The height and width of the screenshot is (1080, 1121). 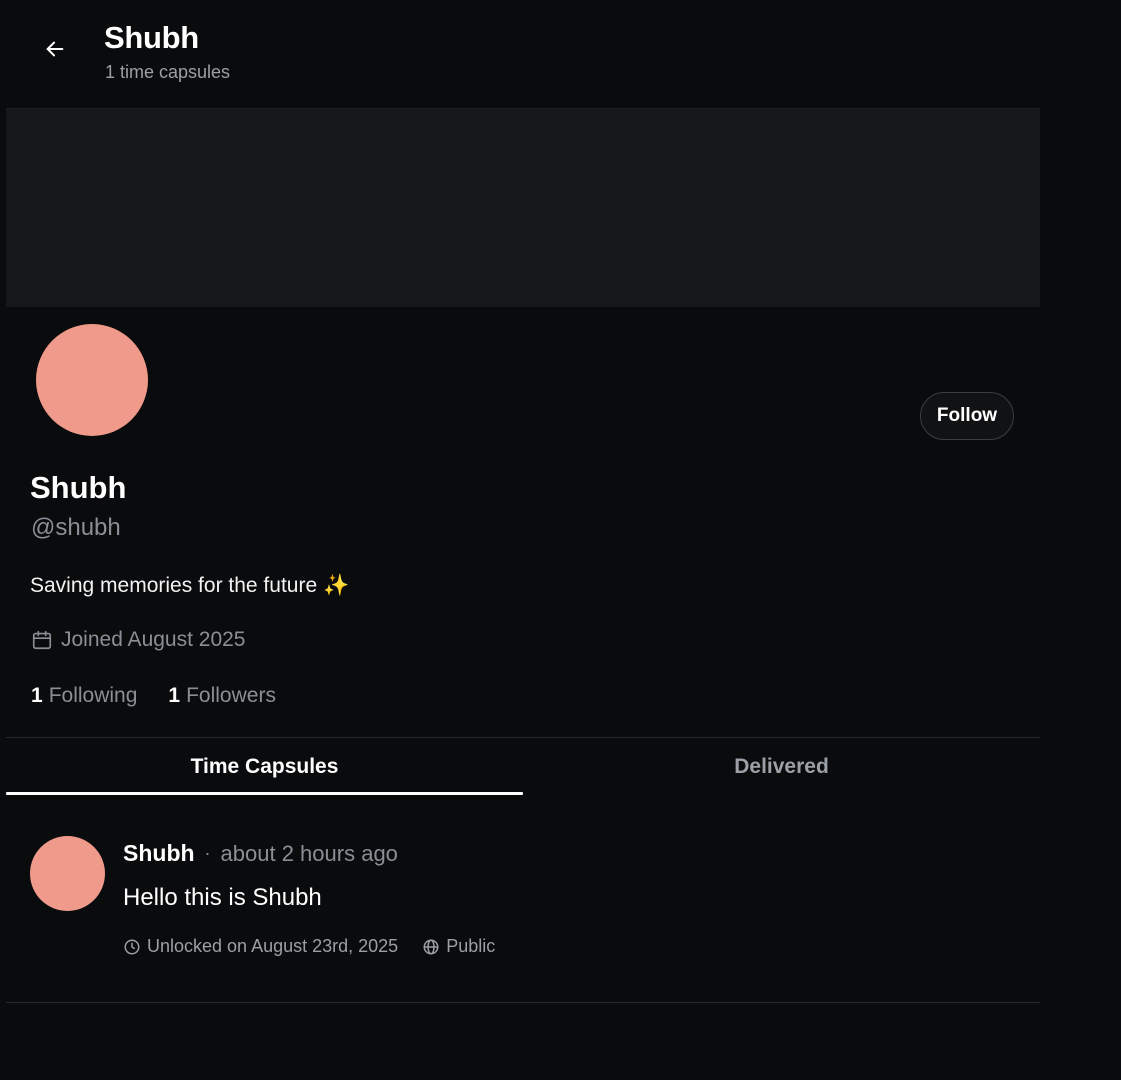 I want to click on joined-date: Joined August 2025, so click(x=138, y=640).